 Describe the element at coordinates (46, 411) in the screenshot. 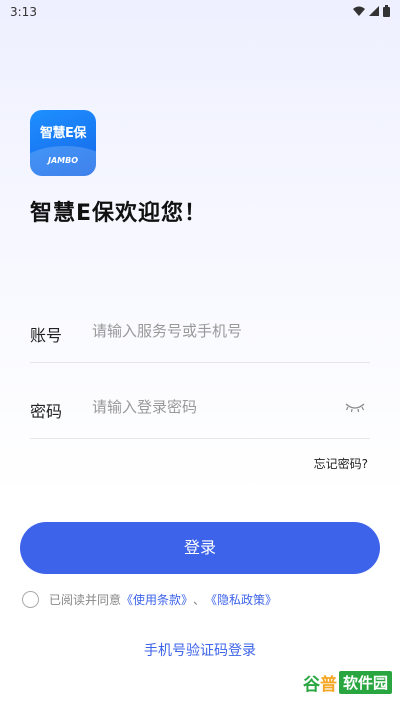

I see `password-label: 密码` at that location.